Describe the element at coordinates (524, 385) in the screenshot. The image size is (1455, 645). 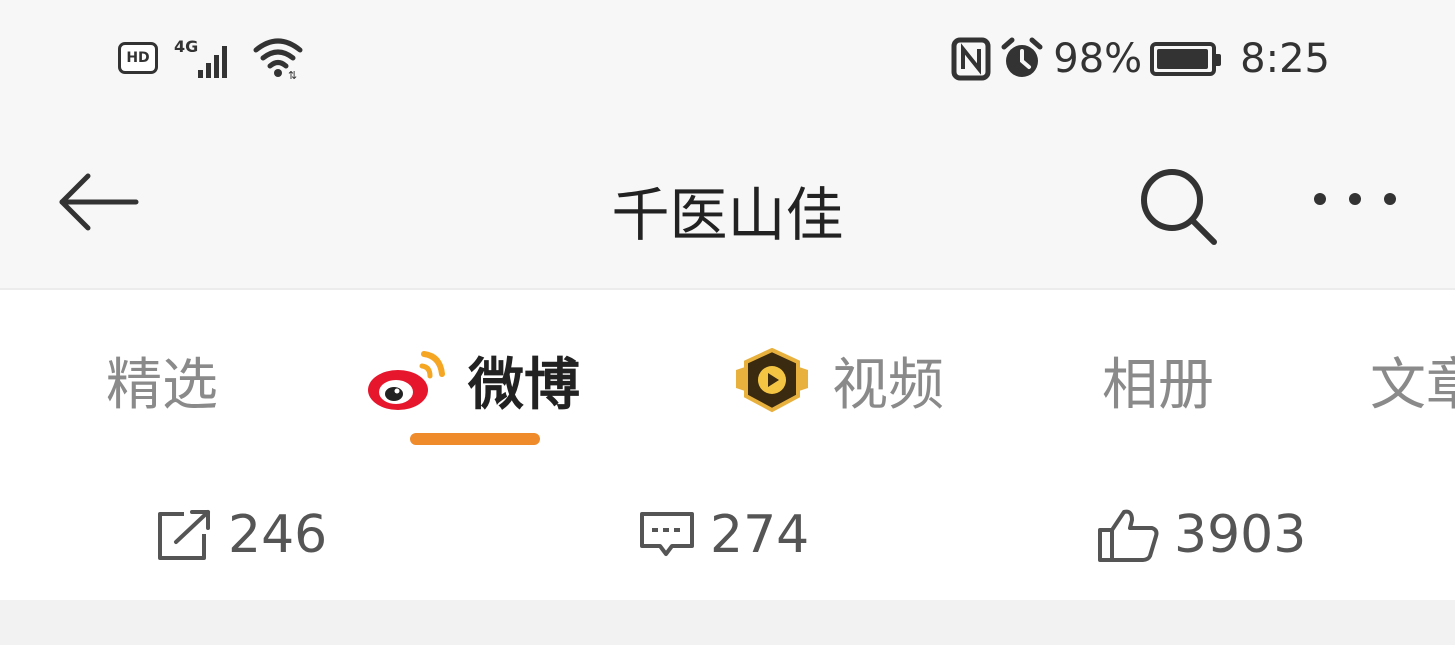
I see `tab-label: 微博` at that location.